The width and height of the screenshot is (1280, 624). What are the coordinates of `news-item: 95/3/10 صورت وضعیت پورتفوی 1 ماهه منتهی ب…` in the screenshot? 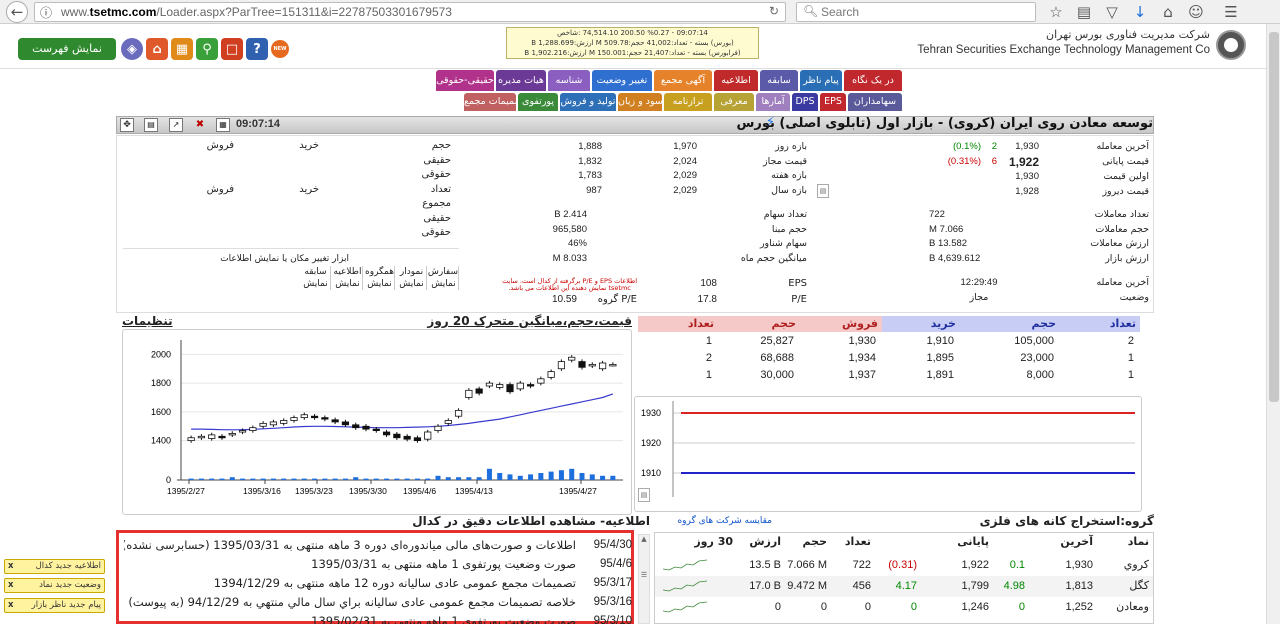 It's located at (378, 618).